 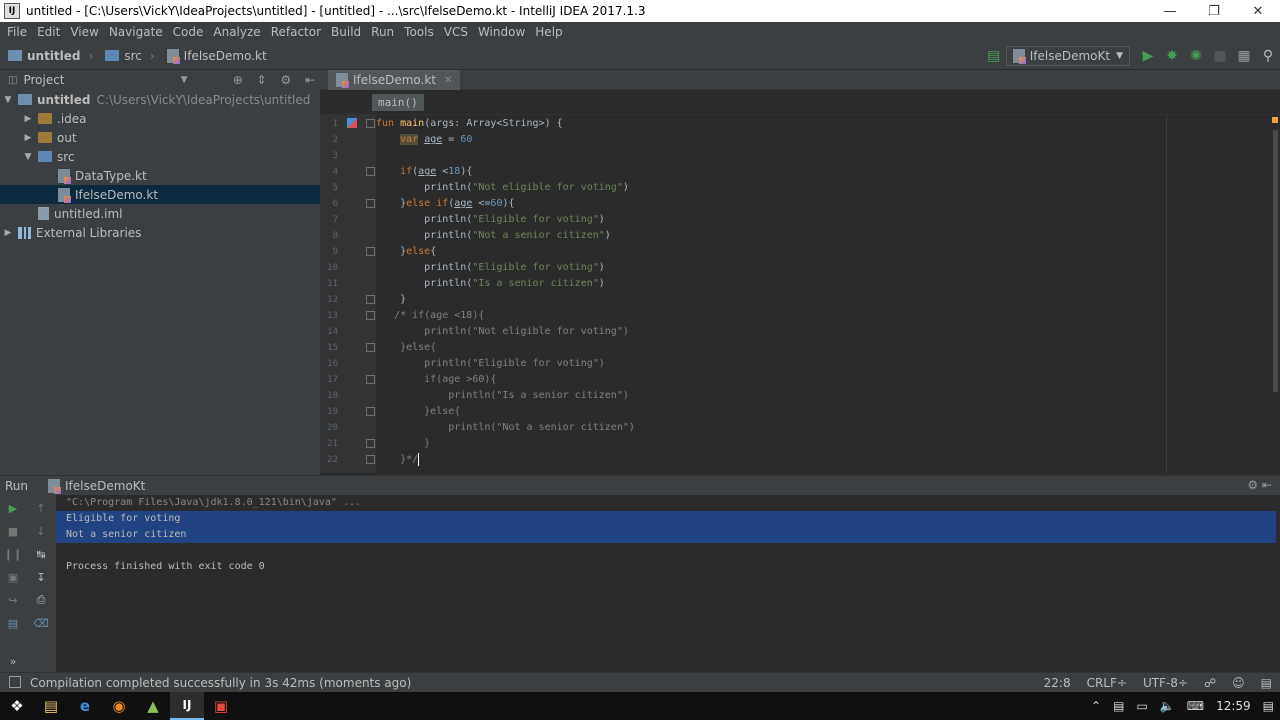 I want to click on edge-browser-icon: e, so click(x=85, y=706).